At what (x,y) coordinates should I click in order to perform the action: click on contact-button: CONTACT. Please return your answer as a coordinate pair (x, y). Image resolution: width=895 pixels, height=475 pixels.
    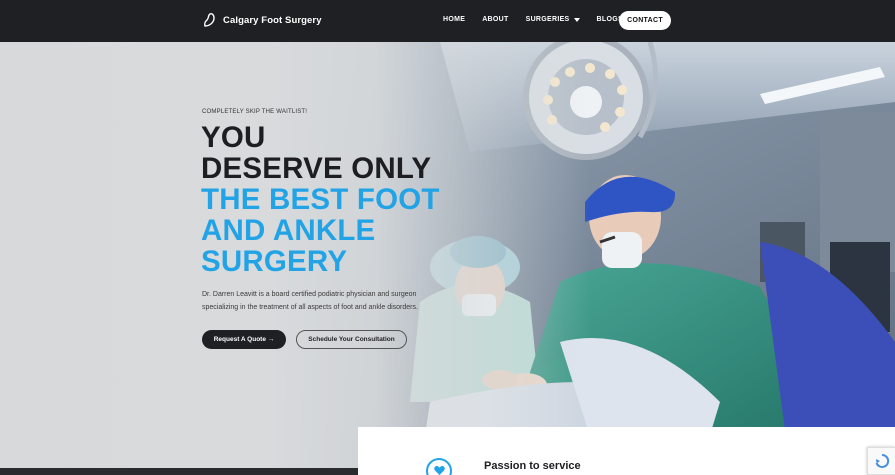
    Looking at the image, I should click on (645, 20).